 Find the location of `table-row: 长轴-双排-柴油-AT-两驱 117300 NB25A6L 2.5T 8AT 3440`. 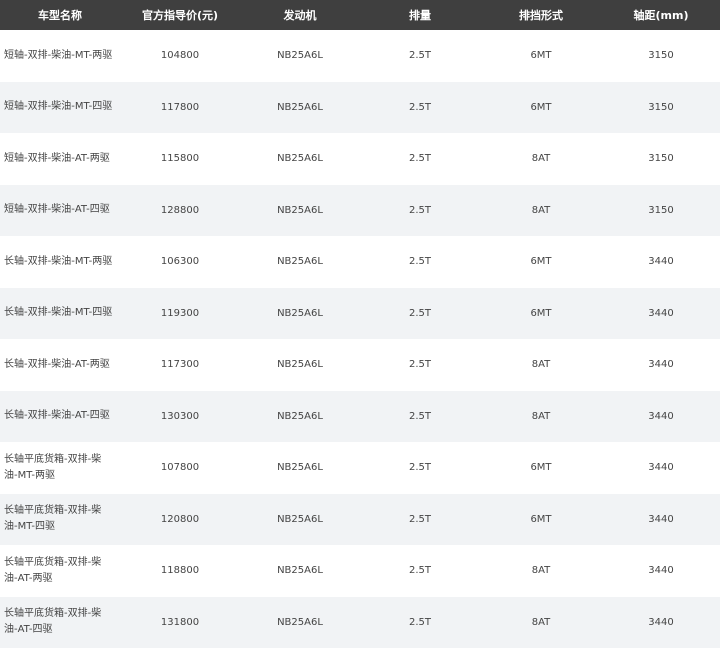

table-row: 长轴-双排-柴油-AT-两驱 117300 NB25A6L 2.5T 8AT 3440 is located at coordinates (360, 365).